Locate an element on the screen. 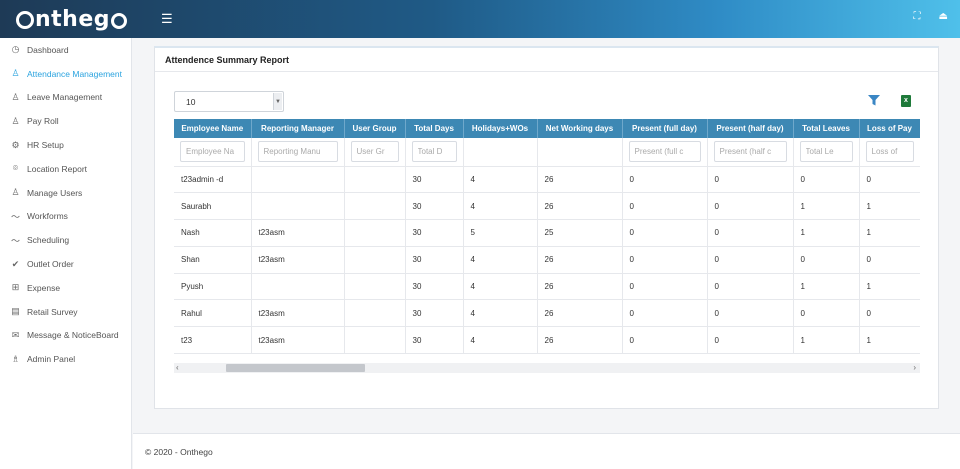 Image resolution: width=960 pixels, height=469 pixels. table-row: t23admin -d 30 4 26 0 0 0 0 is located at coordinates (547, 180).